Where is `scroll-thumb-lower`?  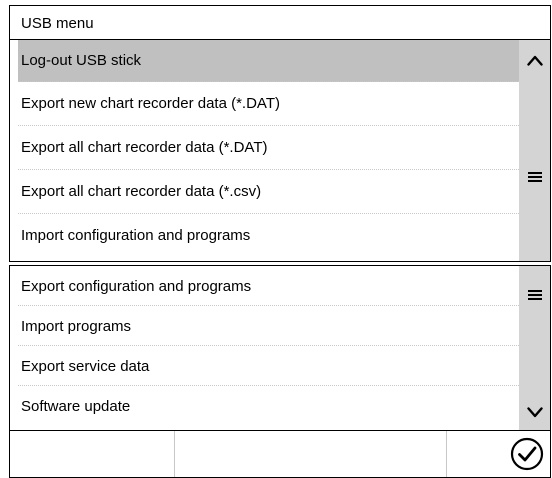
scroll-thumb-lower is located at coordinates (534, 295).